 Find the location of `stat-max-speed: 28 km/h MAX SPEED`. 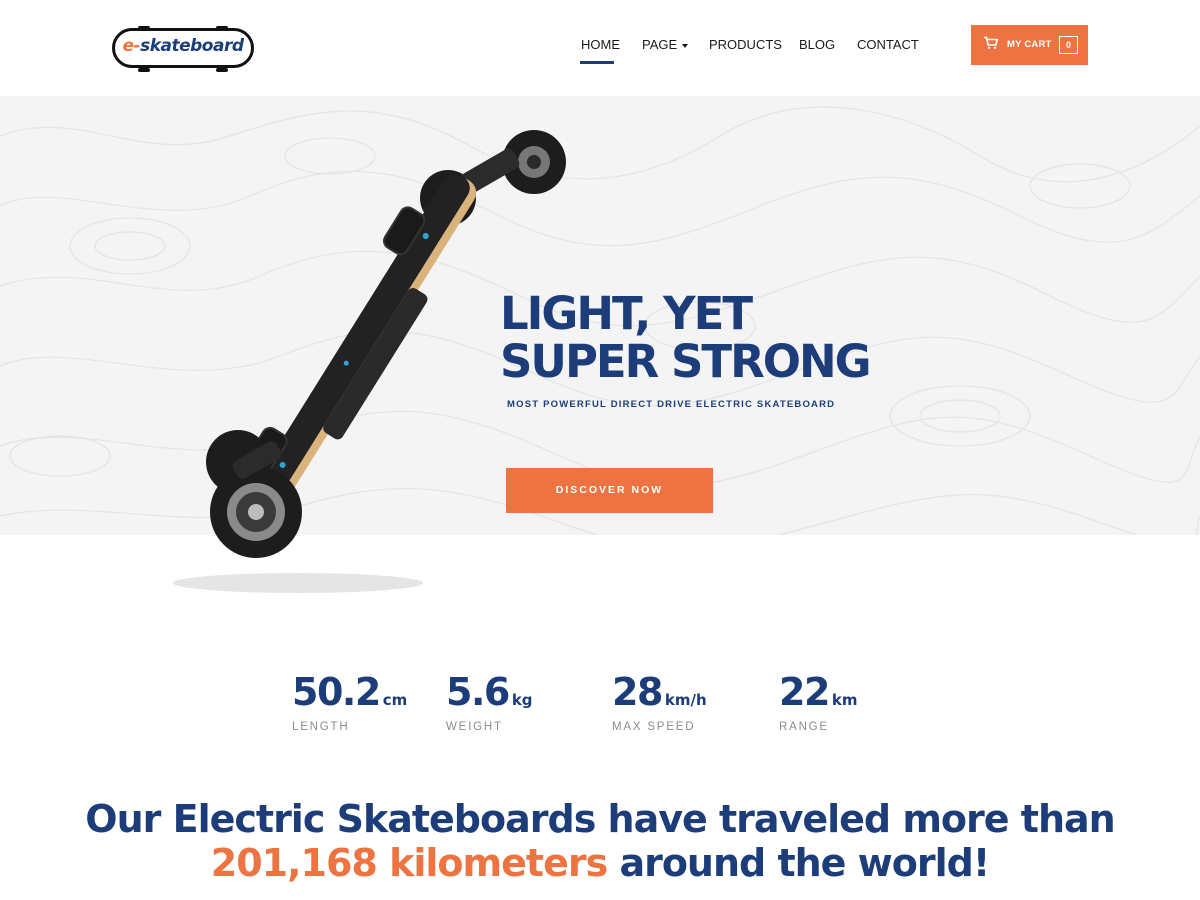

stat-max-speed: 28 km/h MAX SPEED is located at coordinates (659, 701).